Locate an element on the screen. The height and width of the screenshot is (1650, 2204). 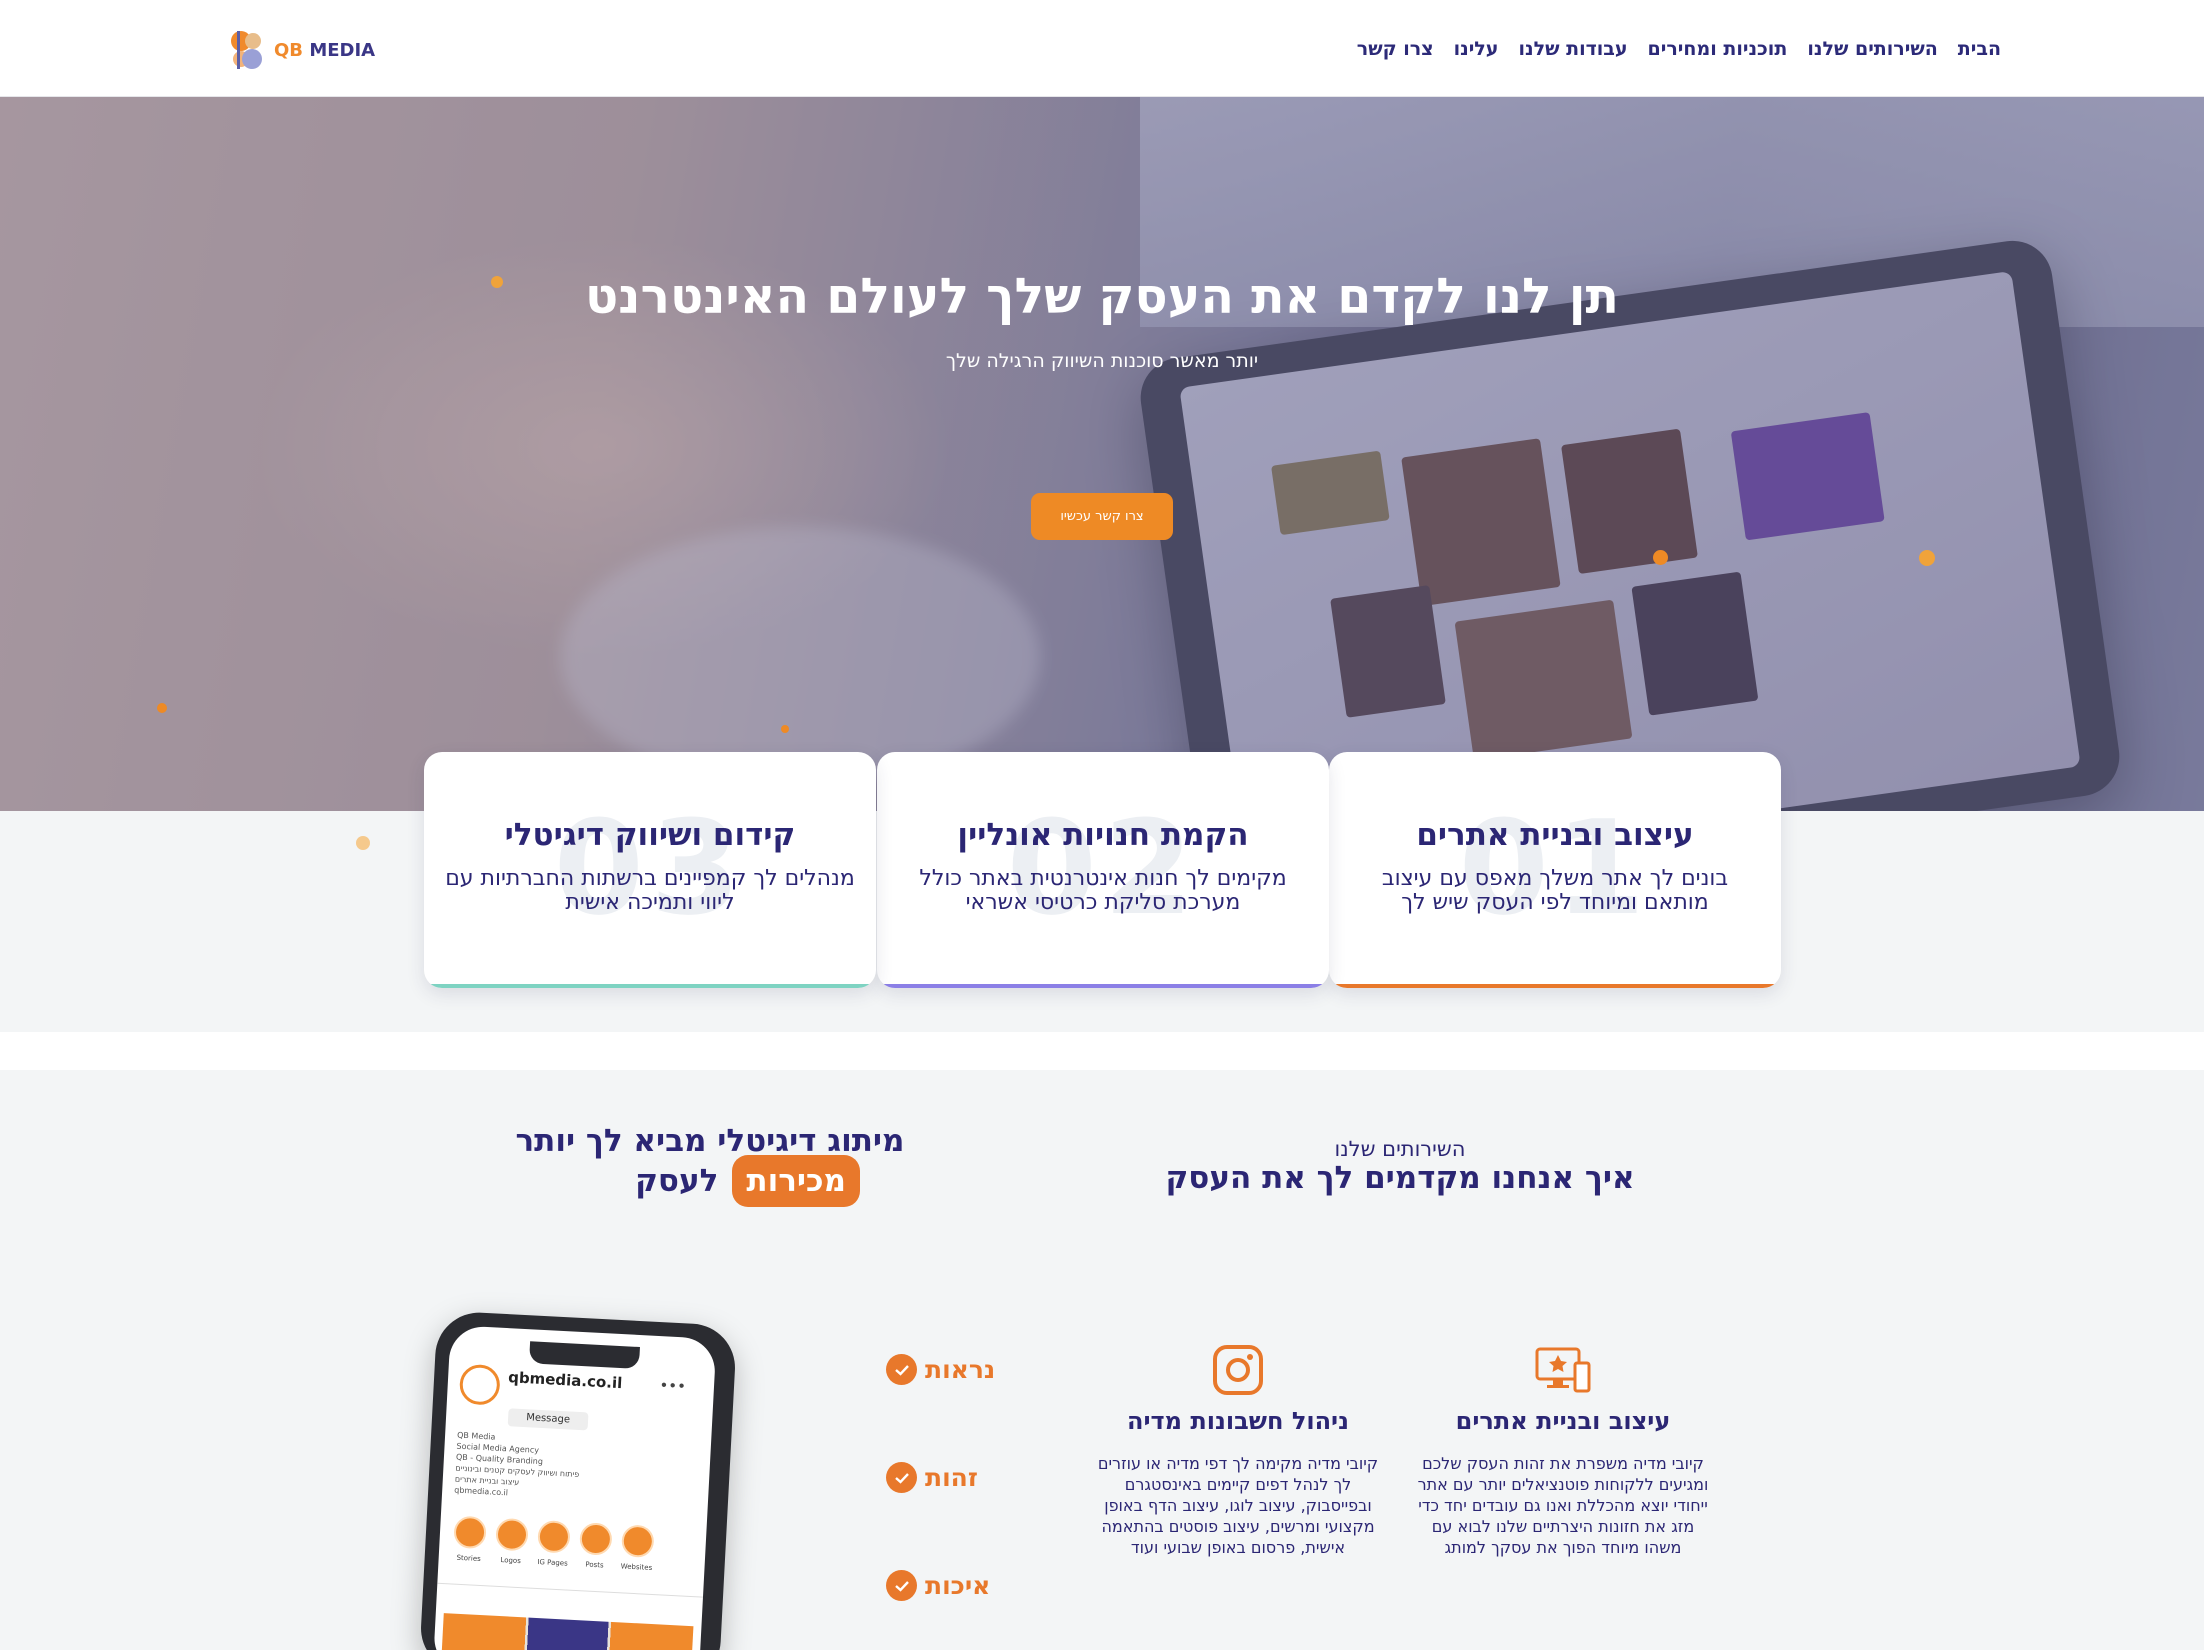
nav-portfolio: עבודות שלנו is located at coordinates (1572, 49).